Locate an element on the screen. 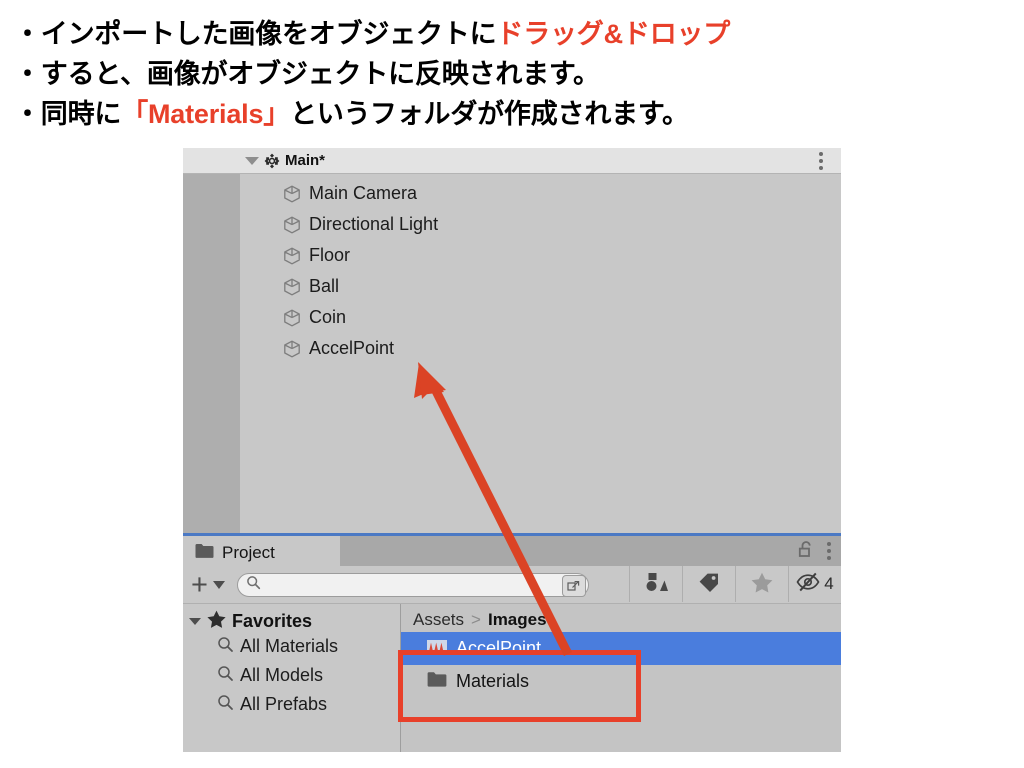  favorites-item-all-models: All Models is located at coordinates (291, 675).